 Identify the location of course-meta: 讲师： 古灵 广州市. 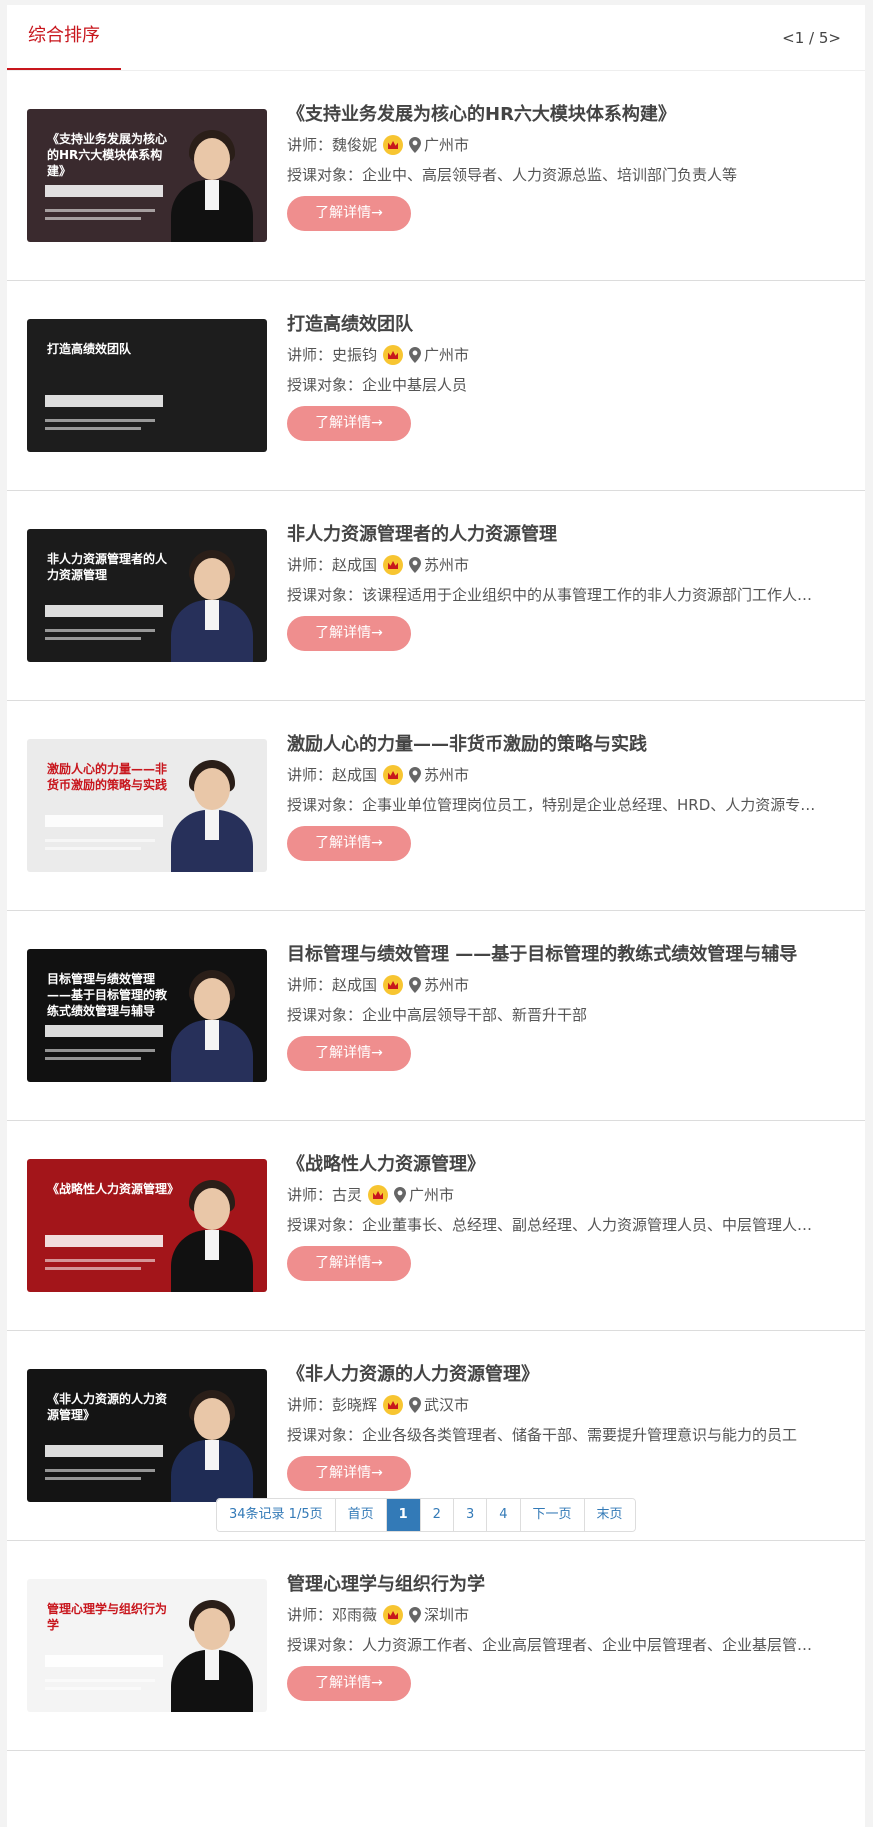
(561, 1195).